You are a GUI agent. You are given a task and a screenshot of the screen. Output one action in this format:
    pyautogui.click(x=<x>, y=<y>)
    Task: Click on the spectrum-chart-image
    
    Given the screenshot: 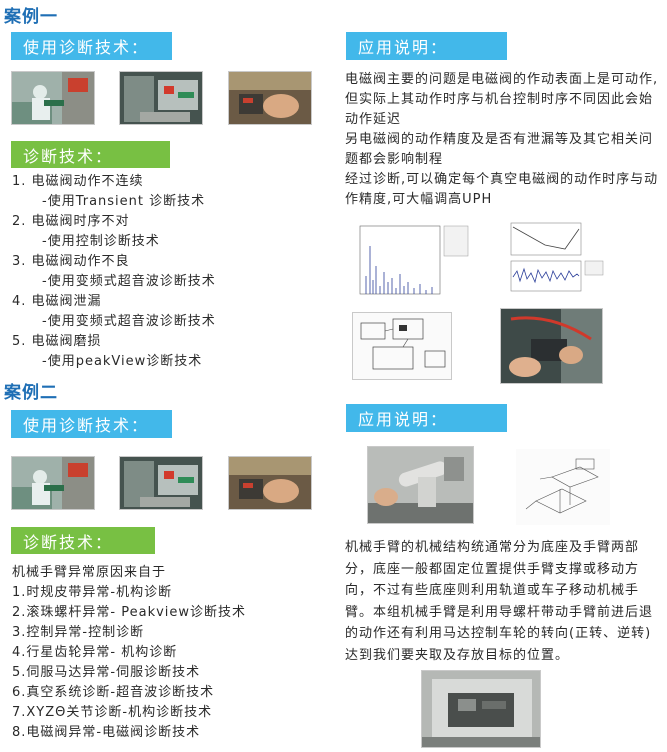 What is the action you would take?
    pyautogui.click(x=409, y=261)
    